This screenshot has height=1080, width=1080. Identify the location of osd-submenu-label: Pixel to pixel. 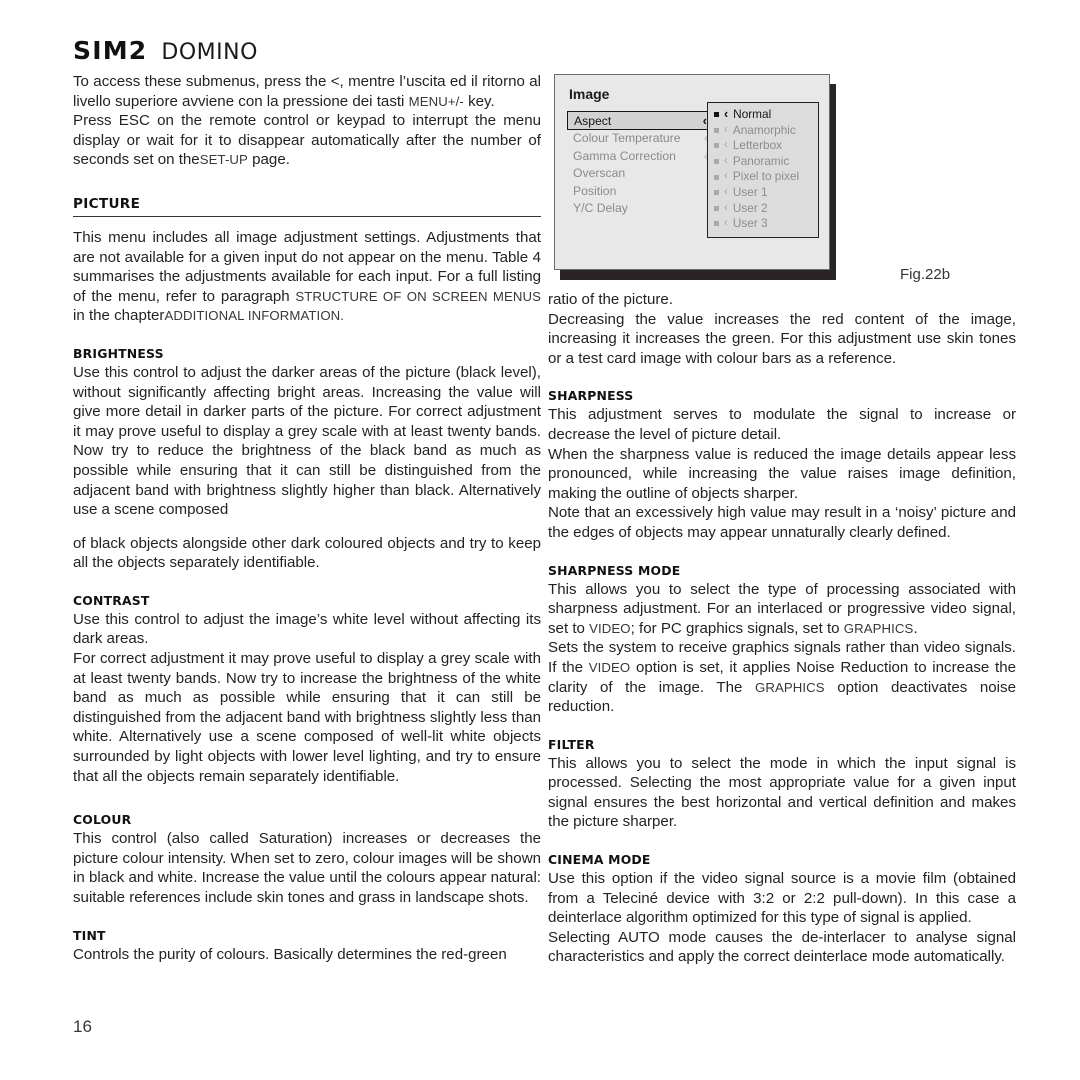
(766, 176).